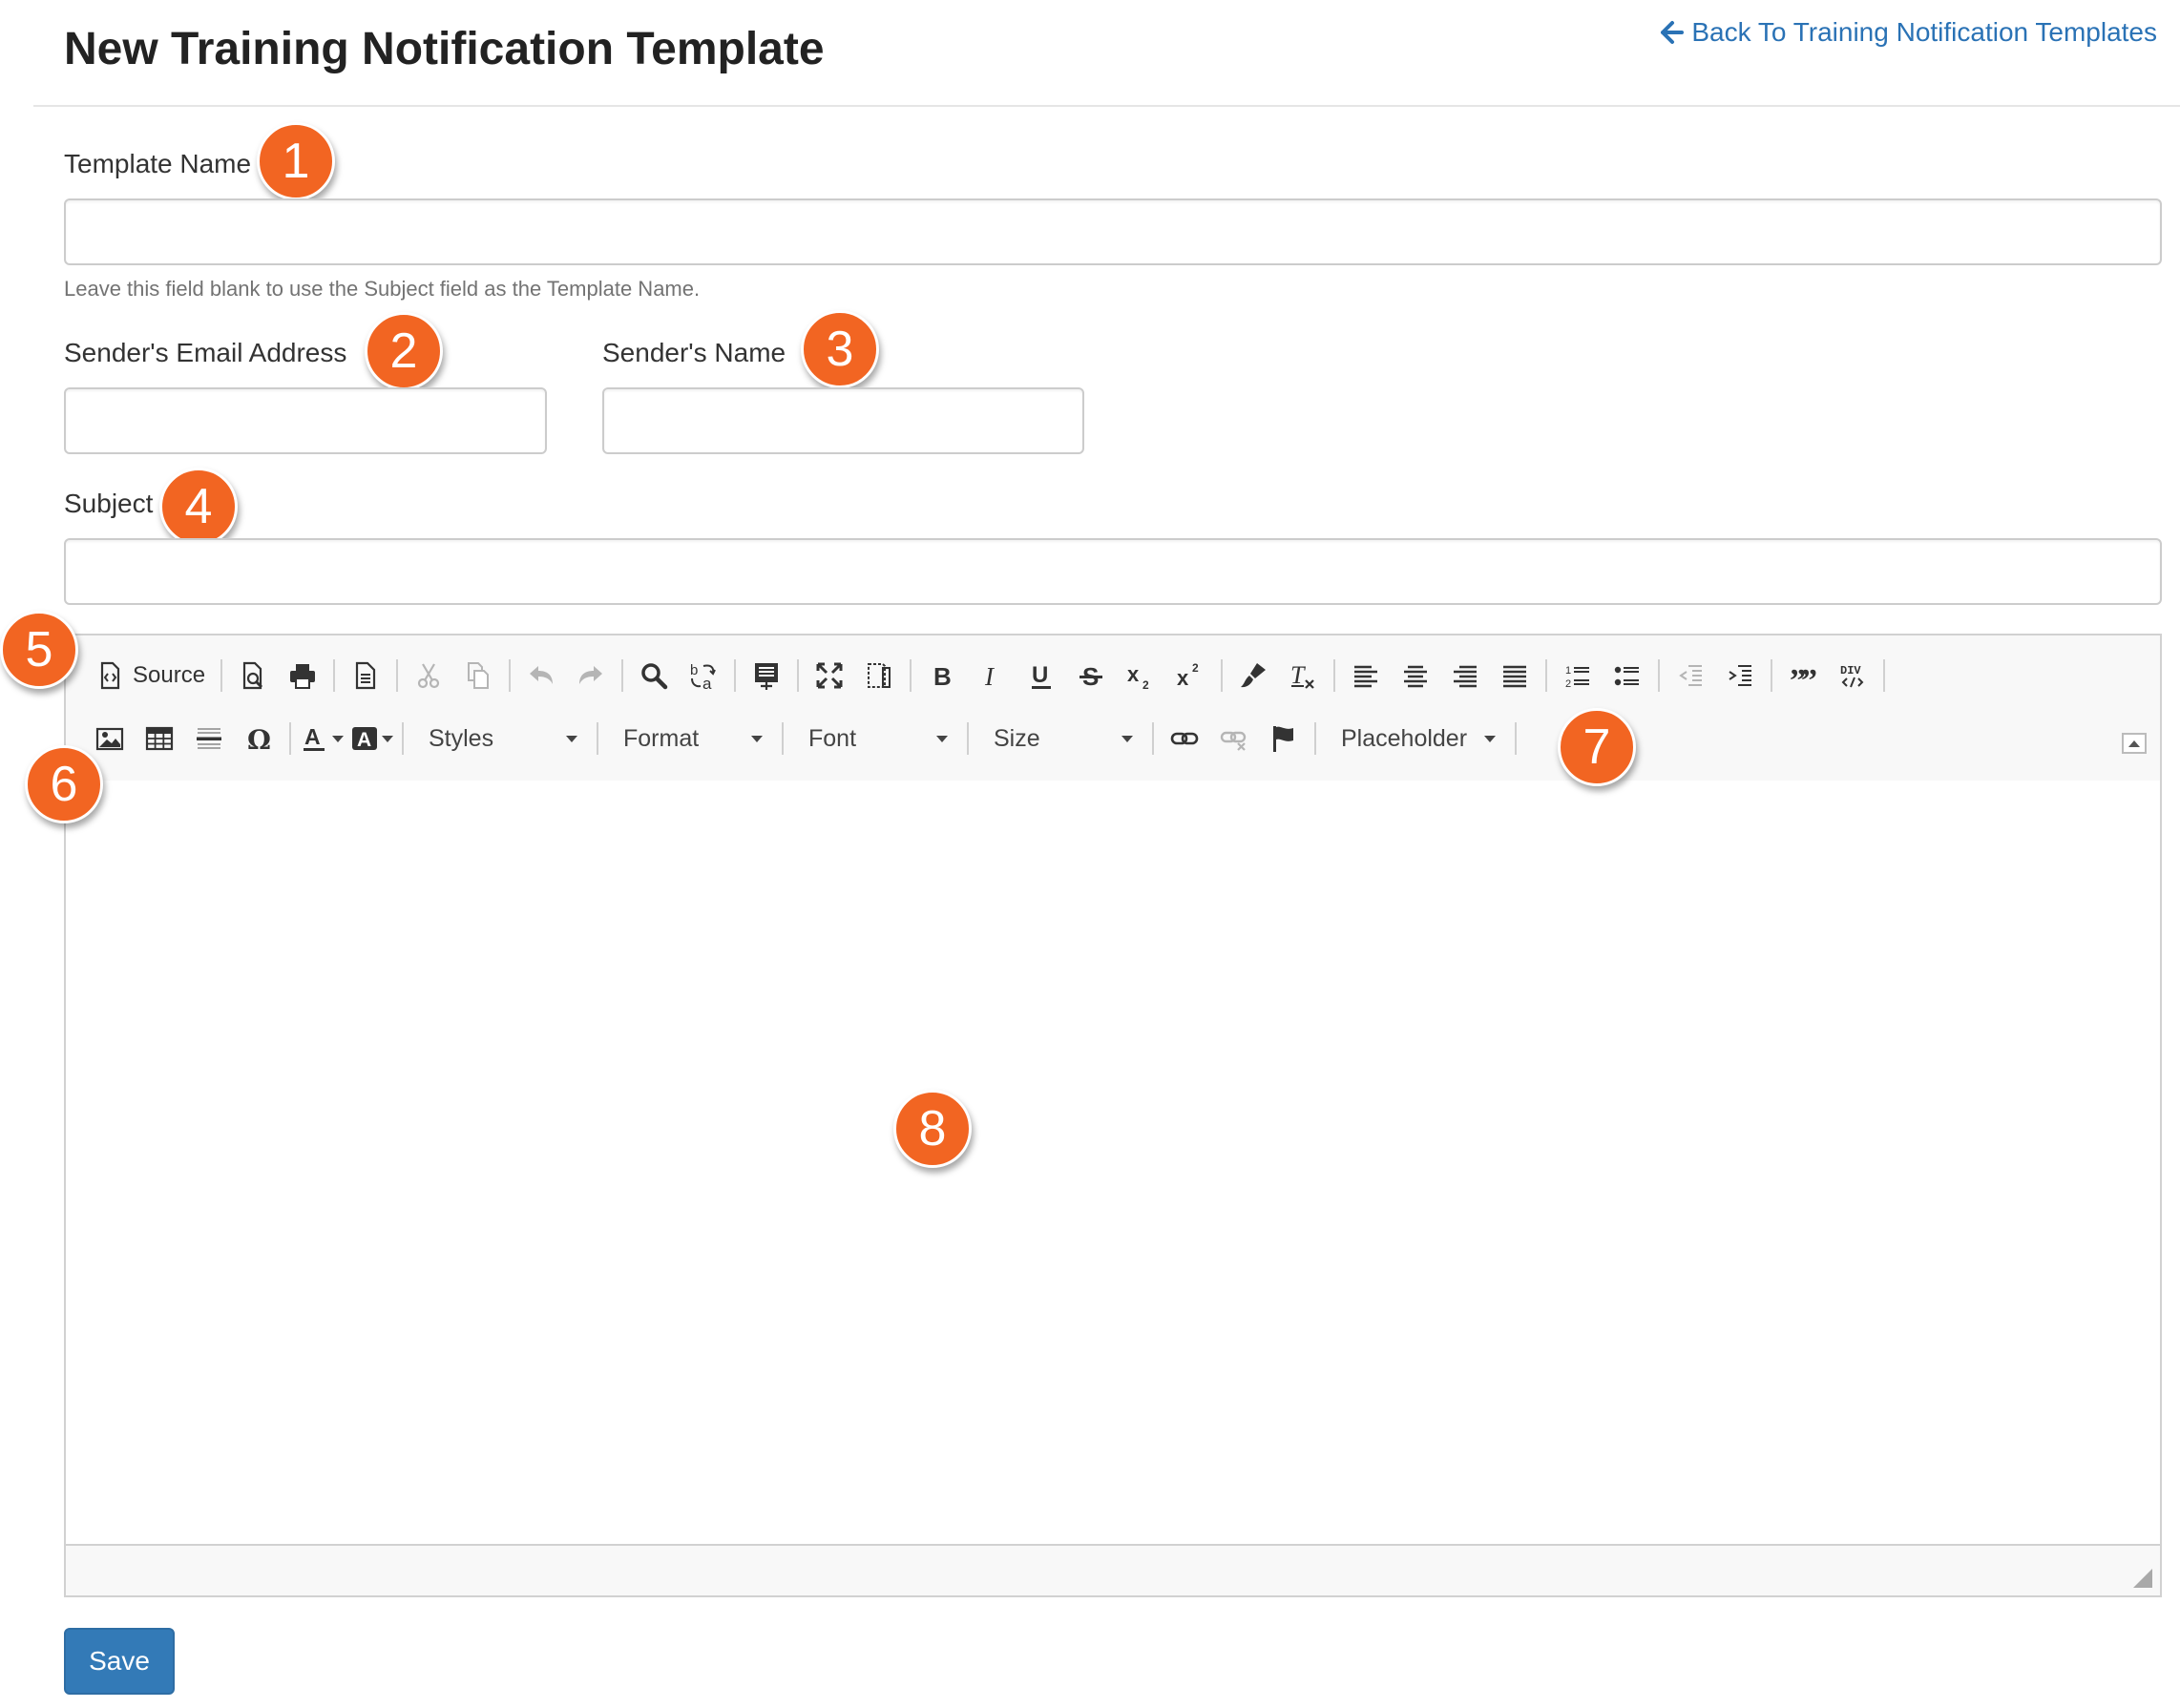 The width and height of the screenshot is (2180, 1708). I want to click on chevron-up-icon, so click(2134, 743).